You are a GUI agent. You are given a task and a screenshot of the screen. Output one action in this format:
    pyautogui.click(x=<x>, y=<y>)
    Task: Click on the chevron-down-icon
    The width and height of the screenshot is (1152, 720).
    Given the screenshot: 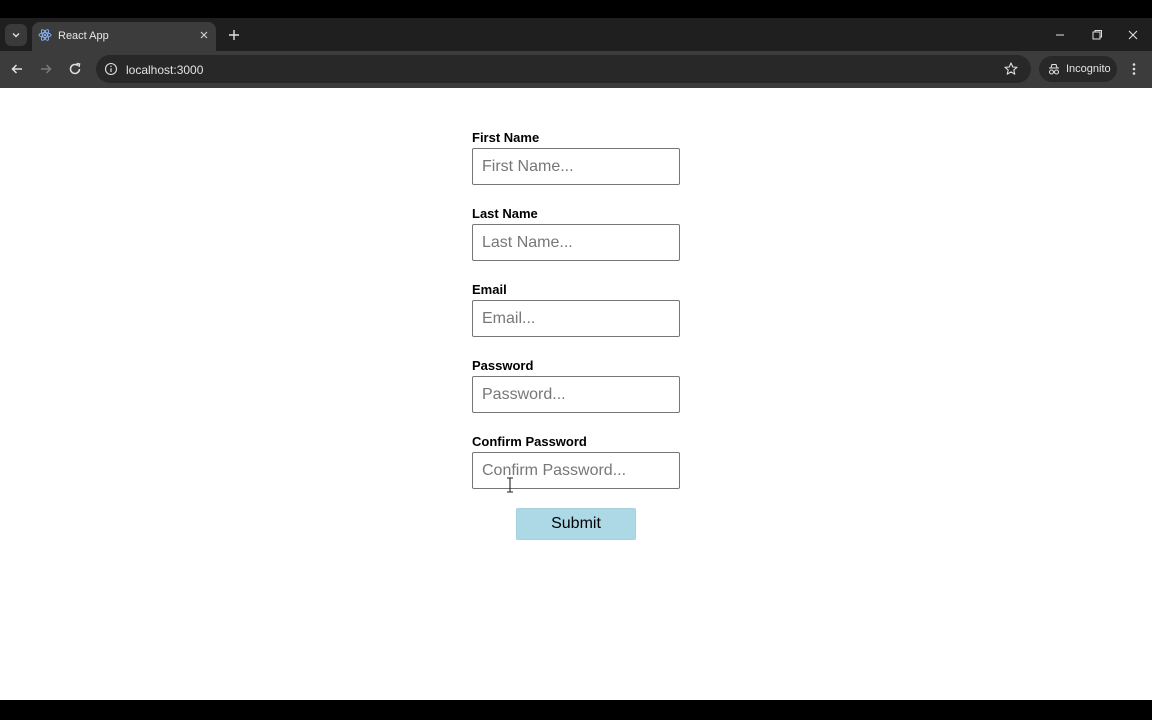 What is the action you would take?
    pyautogui.click(x=16, y=35)
    